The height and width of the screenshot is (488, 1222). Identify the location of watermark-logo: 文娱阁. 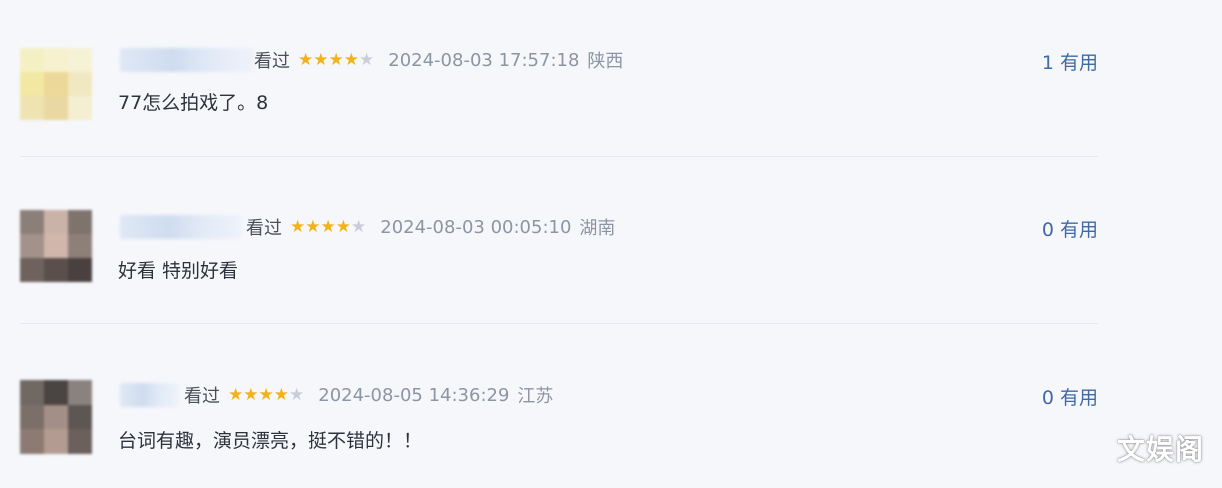
(1160, 449).